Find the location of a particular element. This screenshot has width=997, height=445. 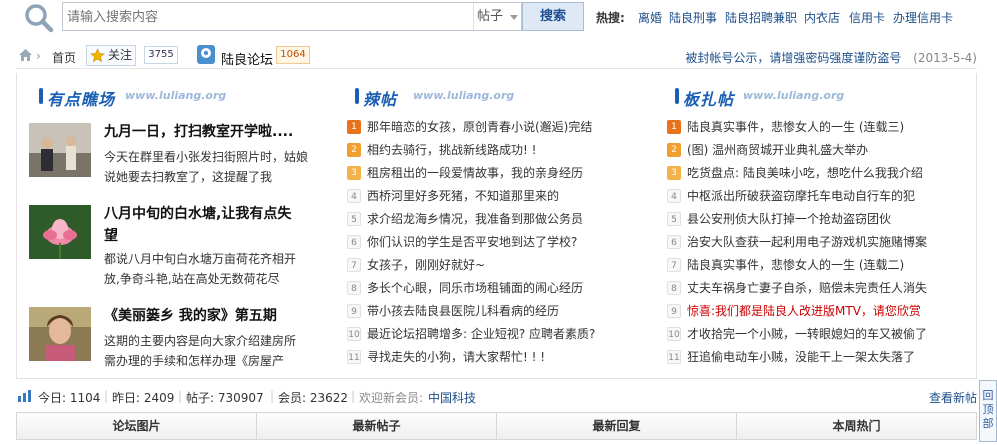

home-icon is located at coordinates (25, 55).